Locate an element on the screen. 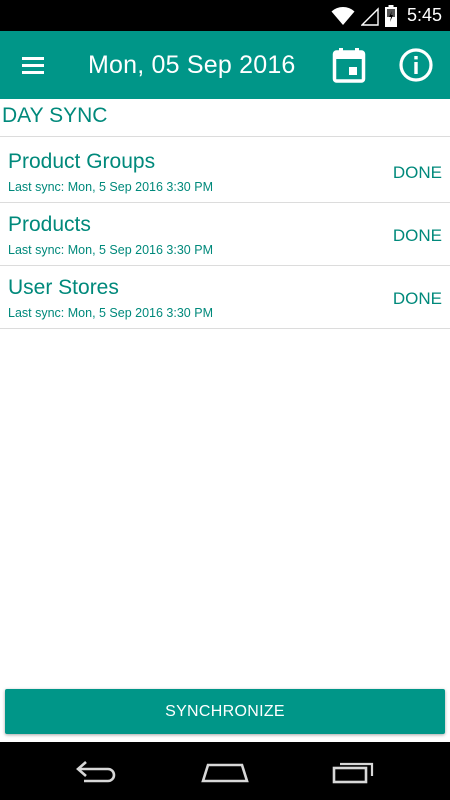  app-toolbar: Mon, 05 Sep 2016 is located at coordinates (225, 65).